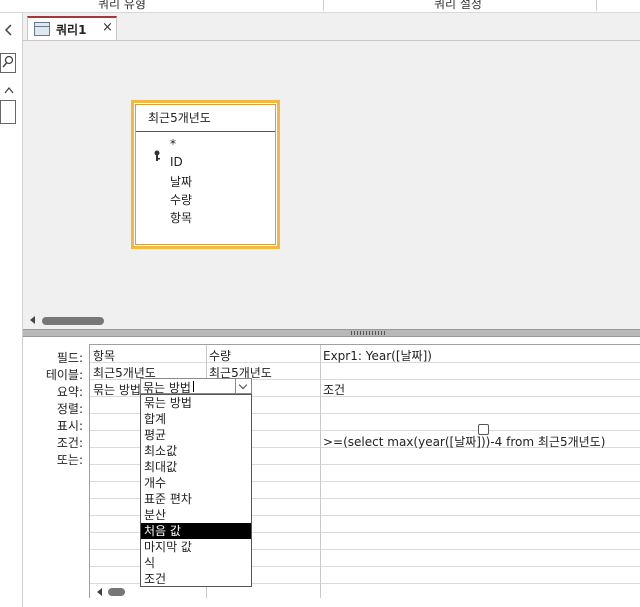  Describe the element at coordinates (377, 355) in the screenshot. I see `col3-field: Expr1: Year([날짜])` at that location.